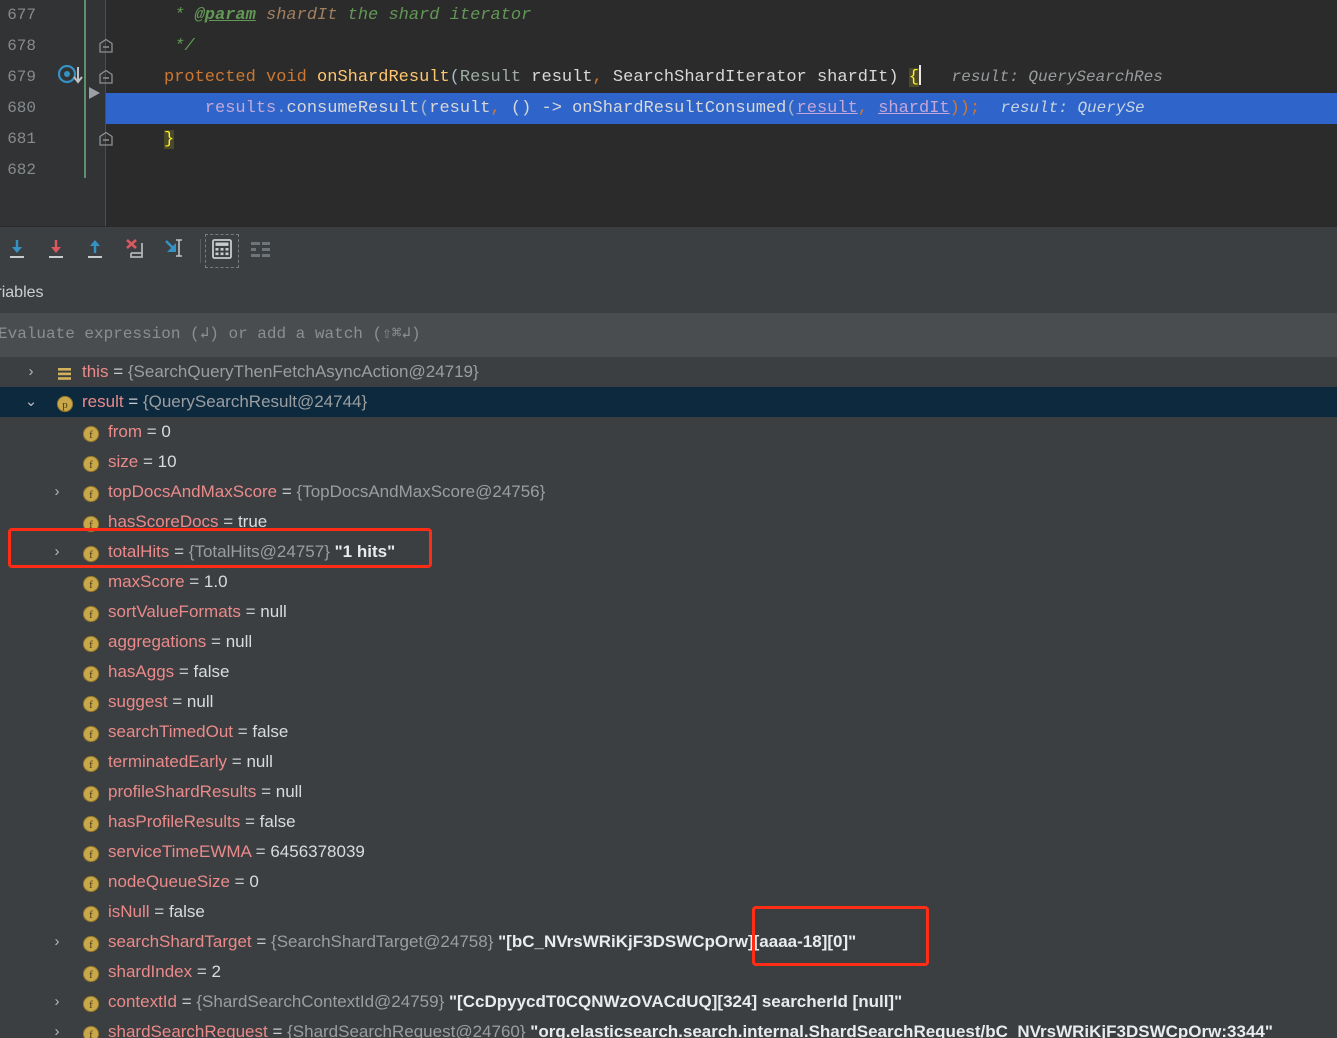 The width and height of the screenshot is (1337, 1038). What do you see at coordinates (668, 822) in the screenshot?
I see `variable-row-hasProfileResults: f hasProfileResults = false` at bounding box center [668, 822].